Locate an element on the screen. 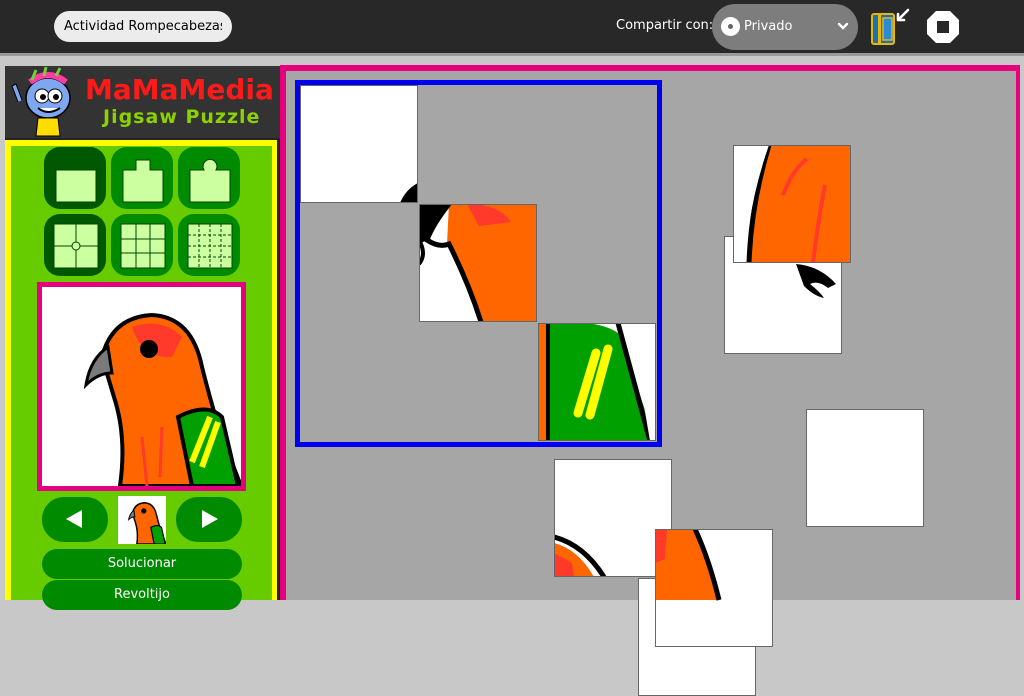 This screenshot has height=696, width=1024. stop-icon is located at coordinates (943, 27).